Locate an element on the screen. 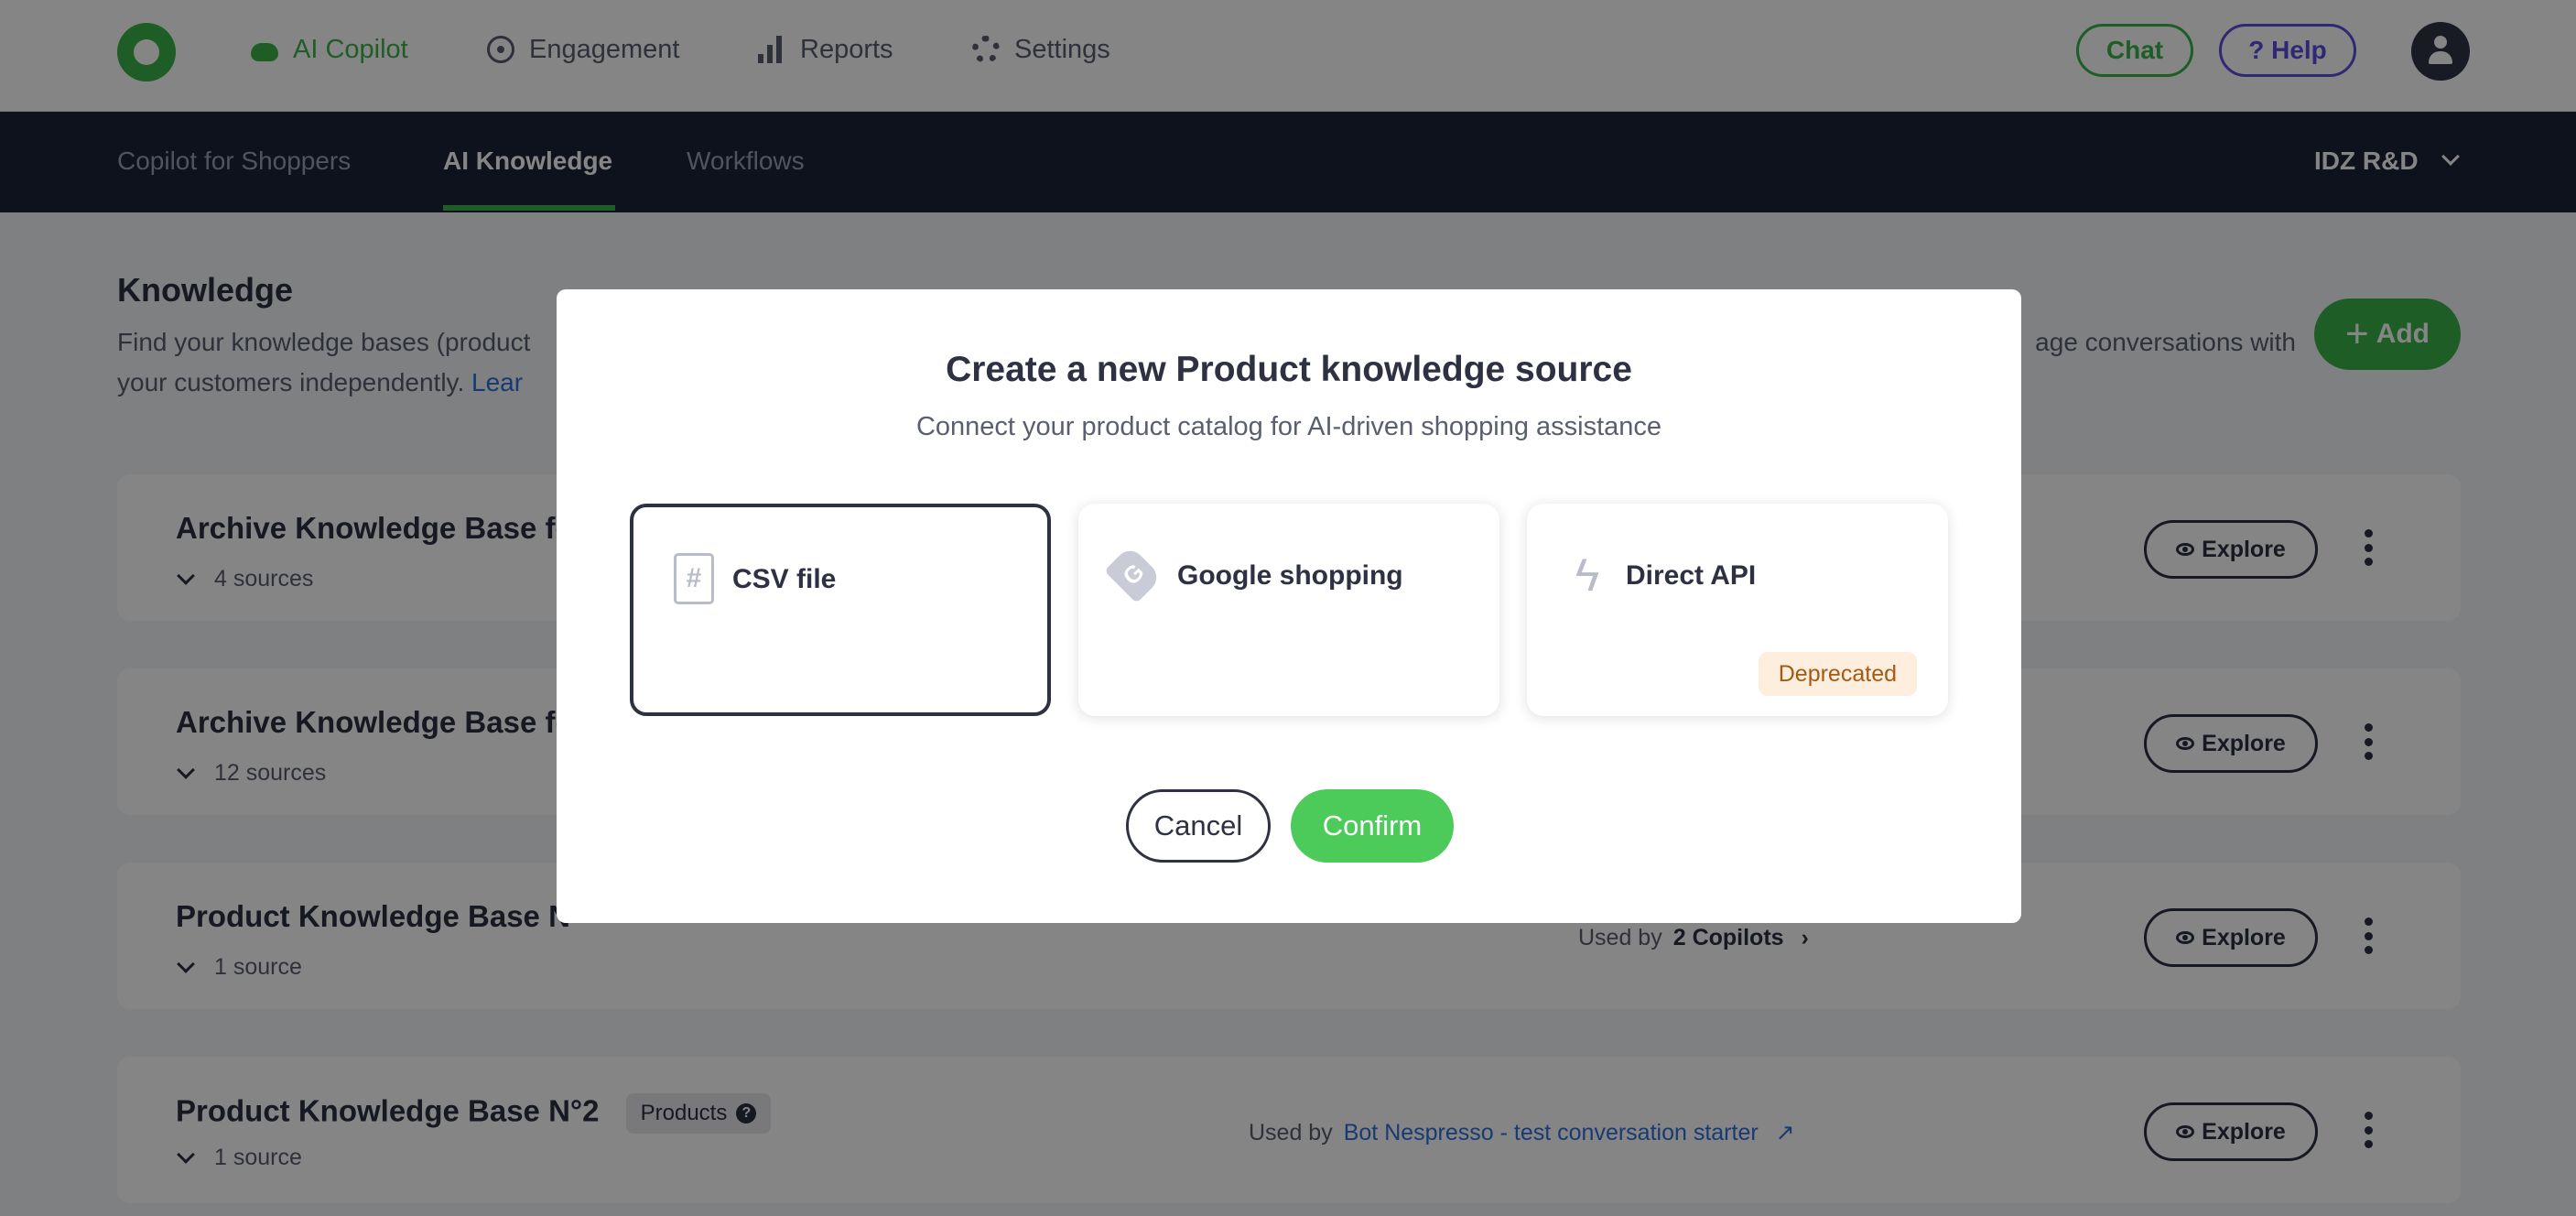  lightning-icon: ϟ is located at coordinates (1588, 575).